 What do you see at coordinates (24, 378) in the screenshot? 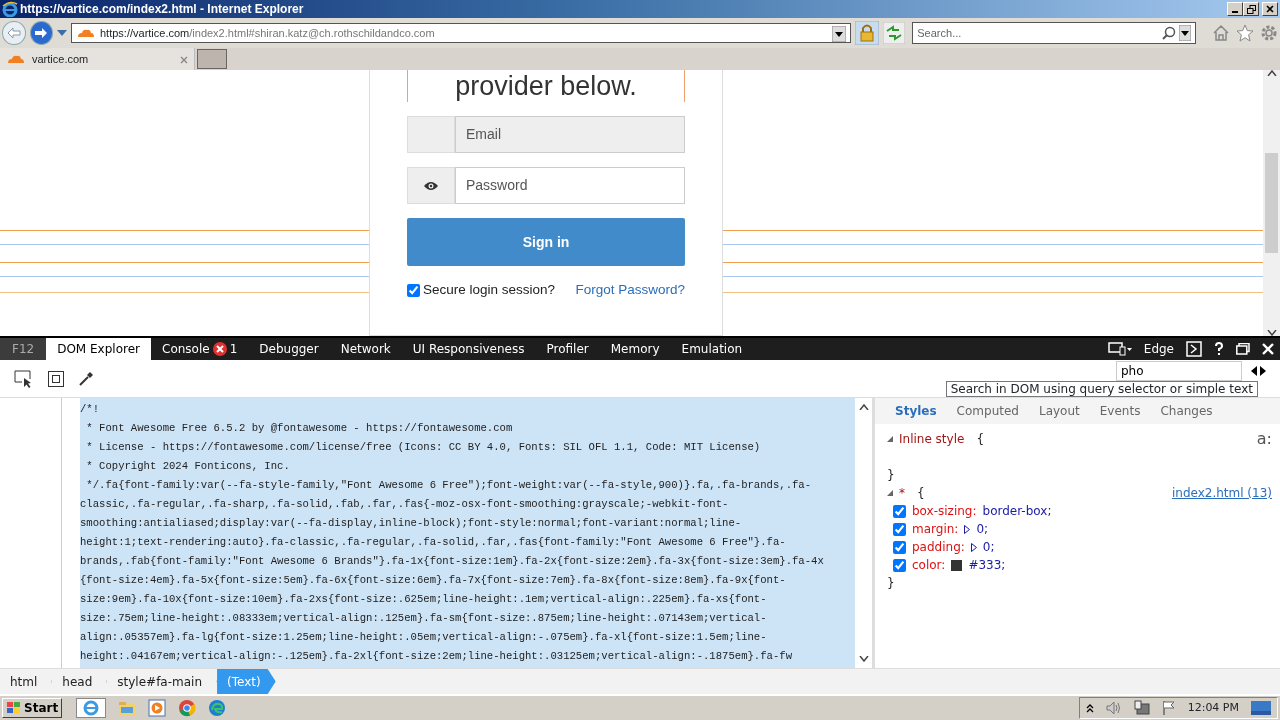
I see `select-element-icon` at bounding box center [24, 378].